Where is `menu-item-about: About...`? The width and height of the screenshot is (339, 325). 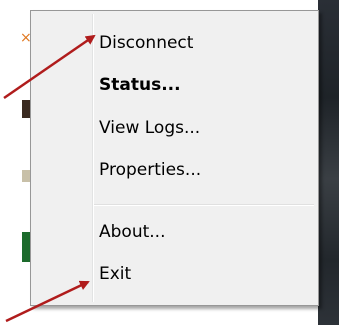
menu-item-about: About... is located at coordinates (132, 232).